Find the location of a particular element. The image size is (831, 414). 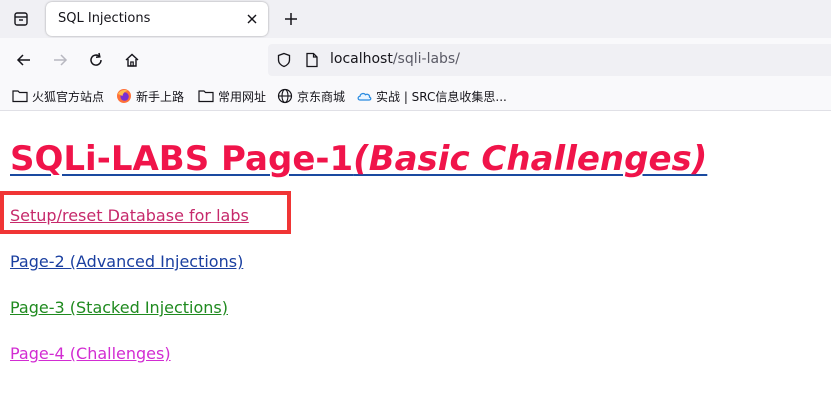

tab-list-button is located at coordinates (21, 19).